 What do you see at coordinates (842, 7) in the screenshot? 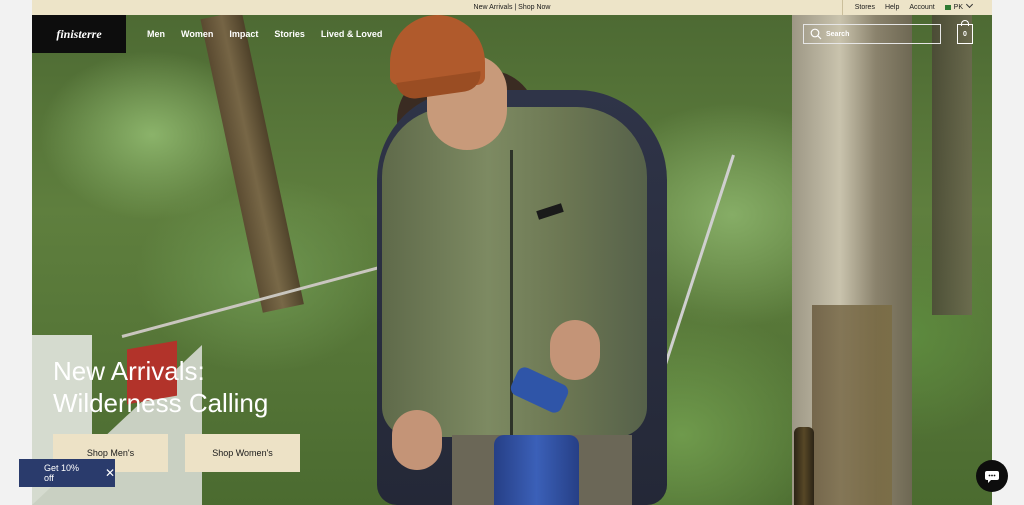
I see `utility-divider` at bounding box center [842, 7].